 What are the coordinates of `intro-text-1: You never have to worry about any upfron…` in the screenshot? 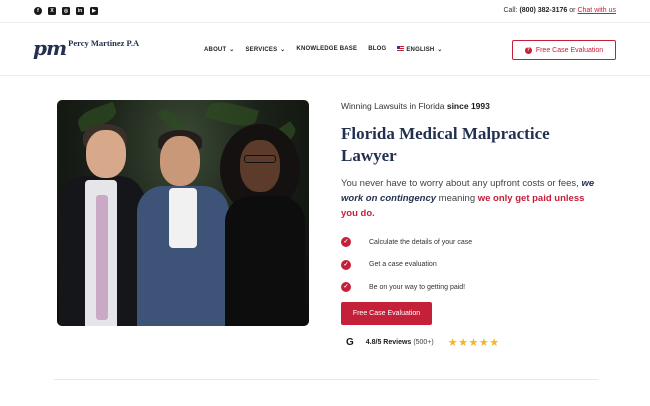 It's located at (460, 183).